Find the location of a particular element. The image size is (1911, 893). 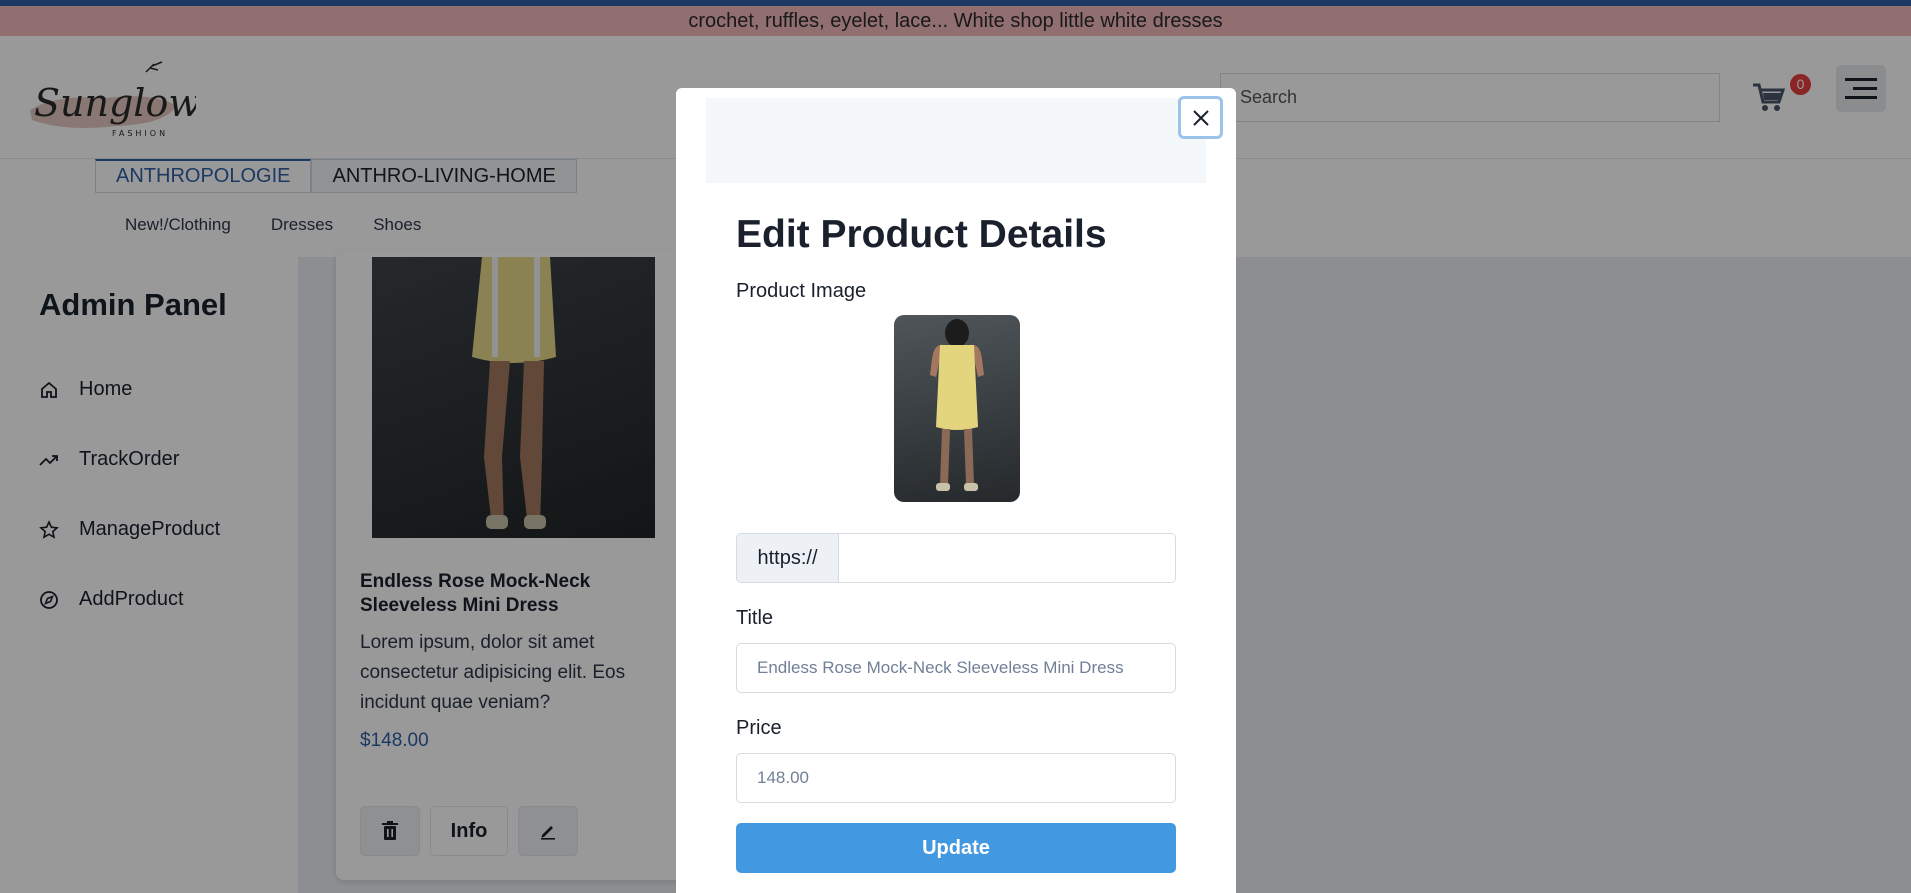

modal-header-band is located at coordinates (956, 140).